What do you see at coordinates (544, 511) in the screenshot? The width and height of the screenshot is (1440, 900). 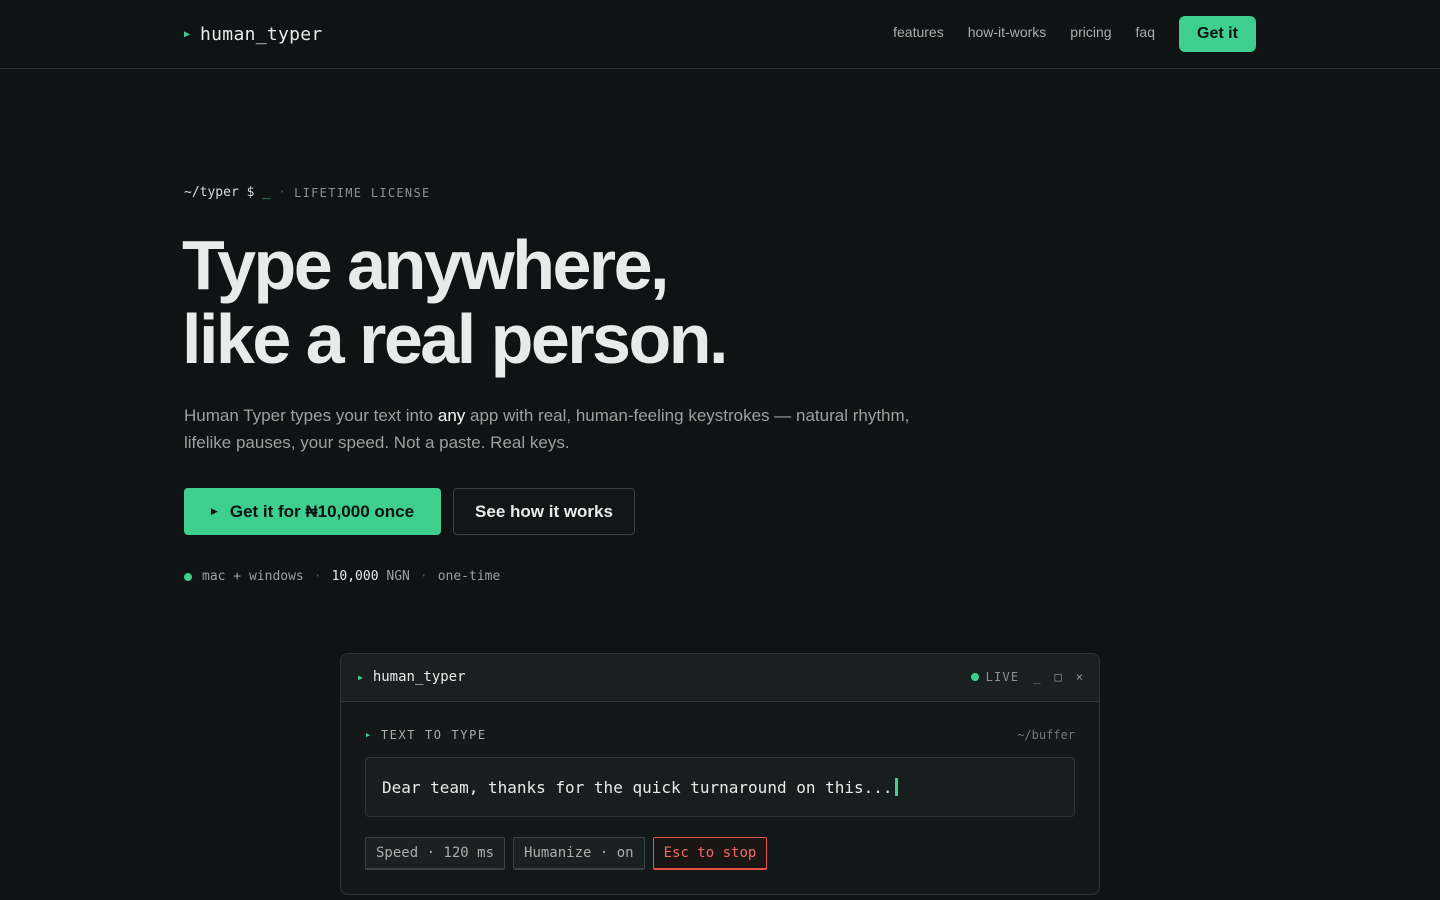 I see `see-how-it-works-button: See how it works` at bounding box center [544, 511].